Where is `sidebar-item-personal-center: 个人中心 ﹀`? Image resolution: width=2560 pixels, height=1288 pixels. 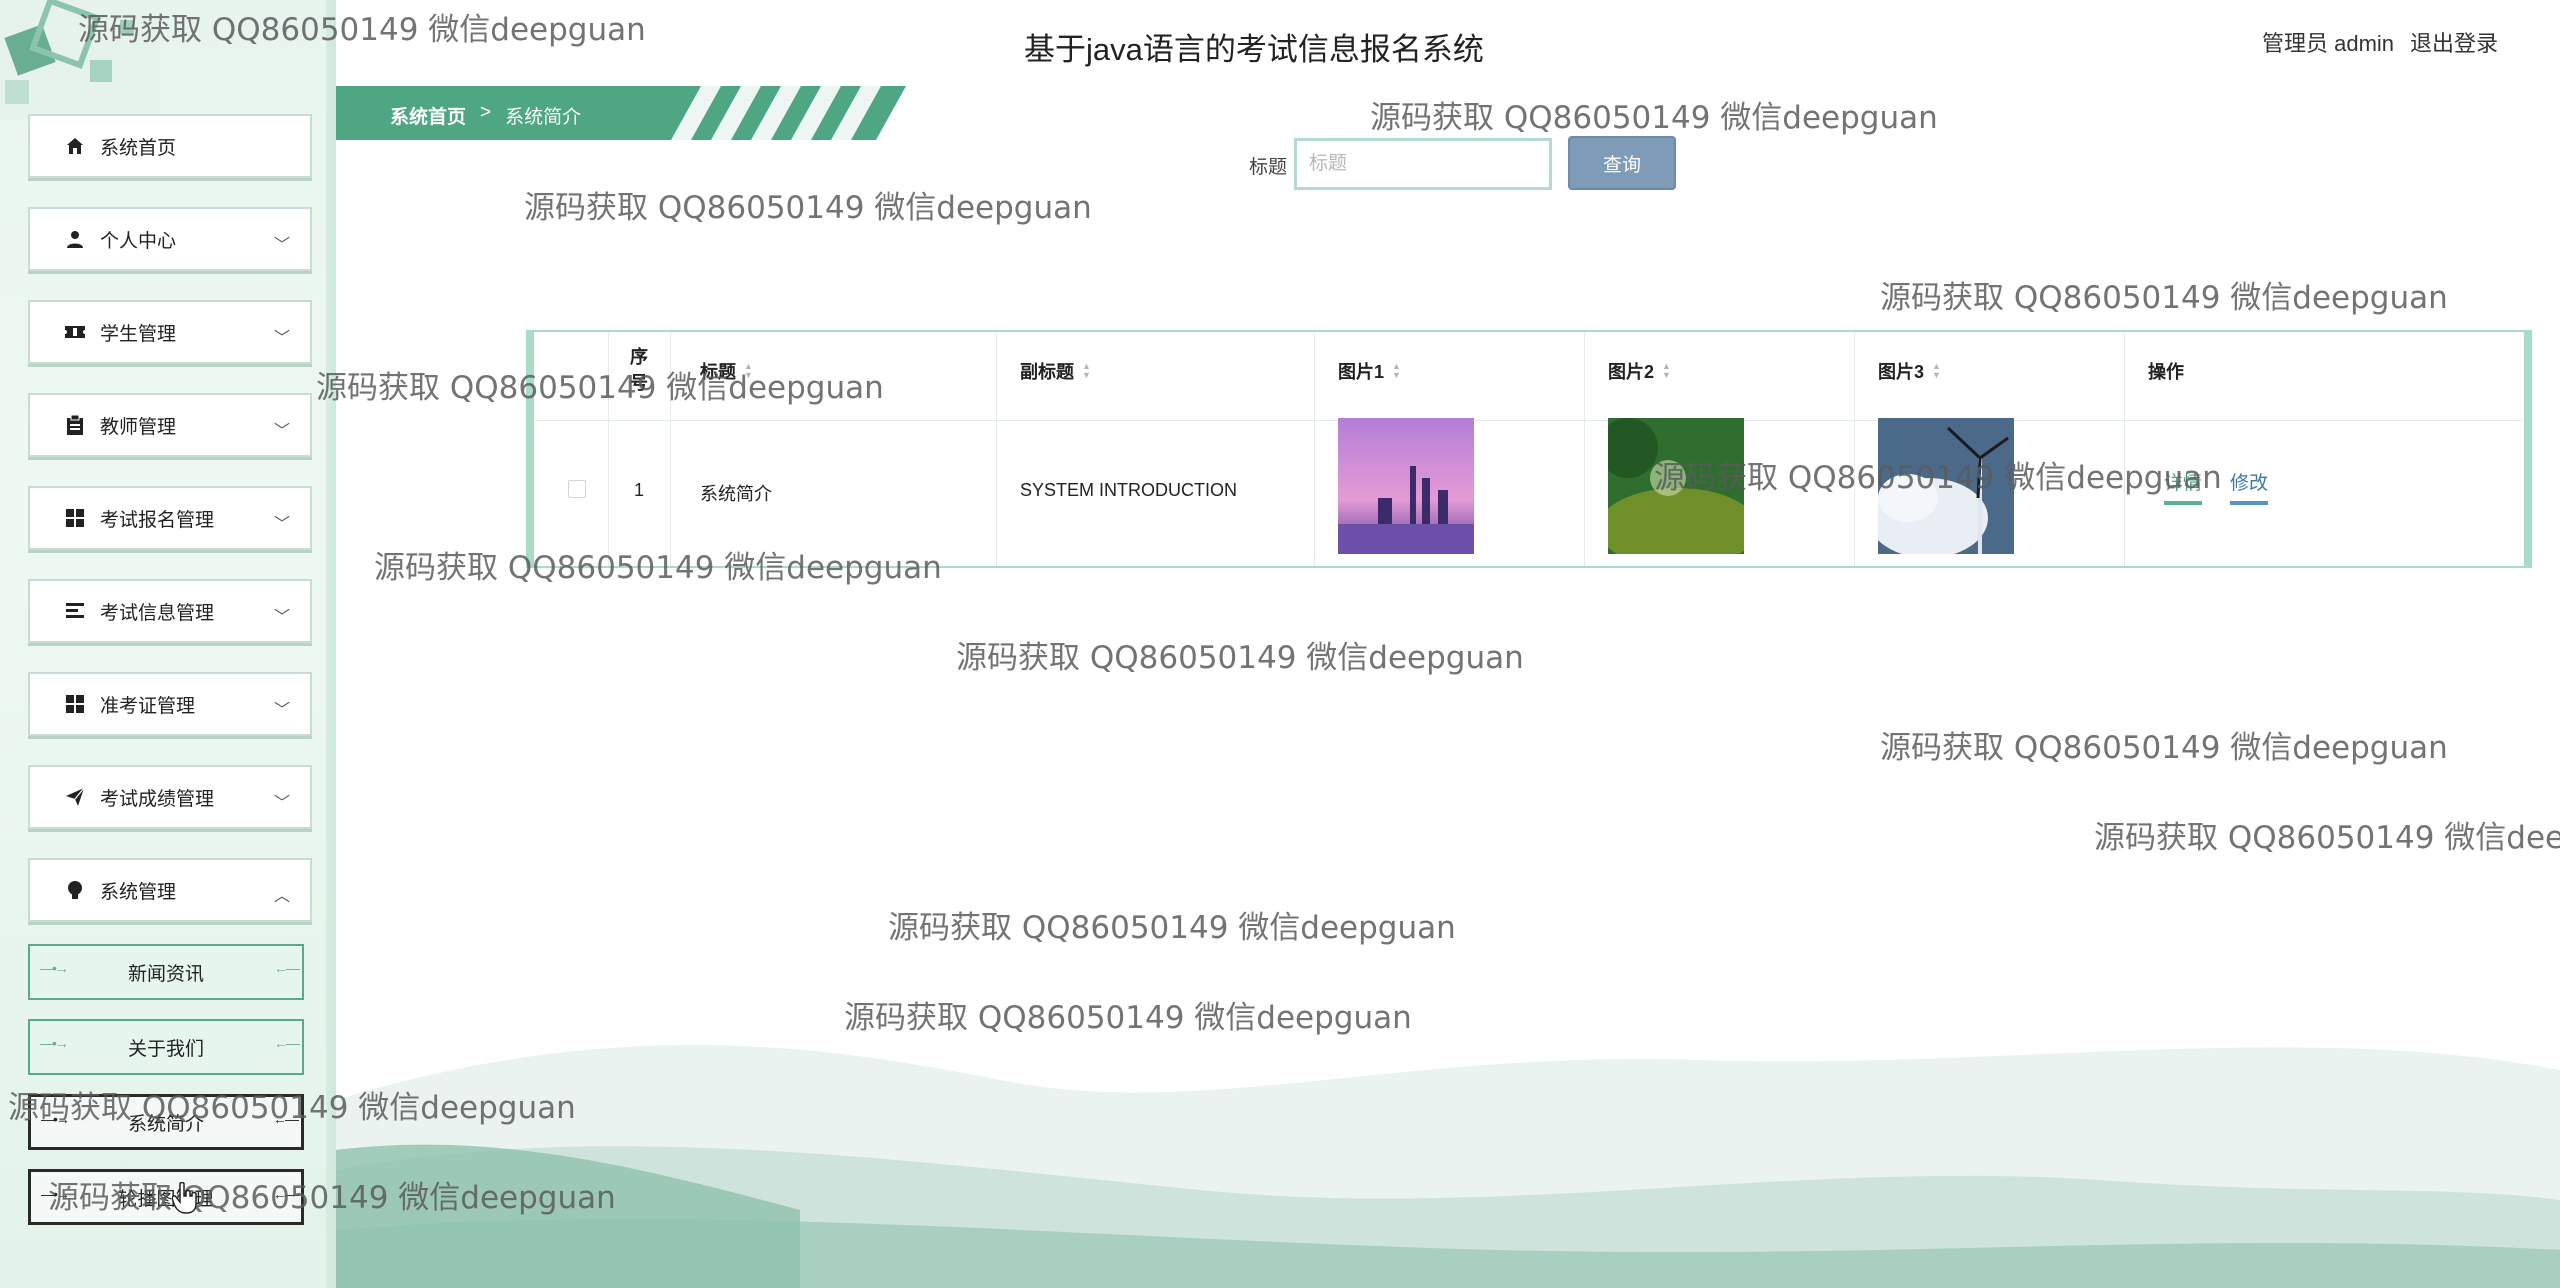
sidebar-item-personal-center: 个人中心 ﹀ is located at coordinates (170, 239).